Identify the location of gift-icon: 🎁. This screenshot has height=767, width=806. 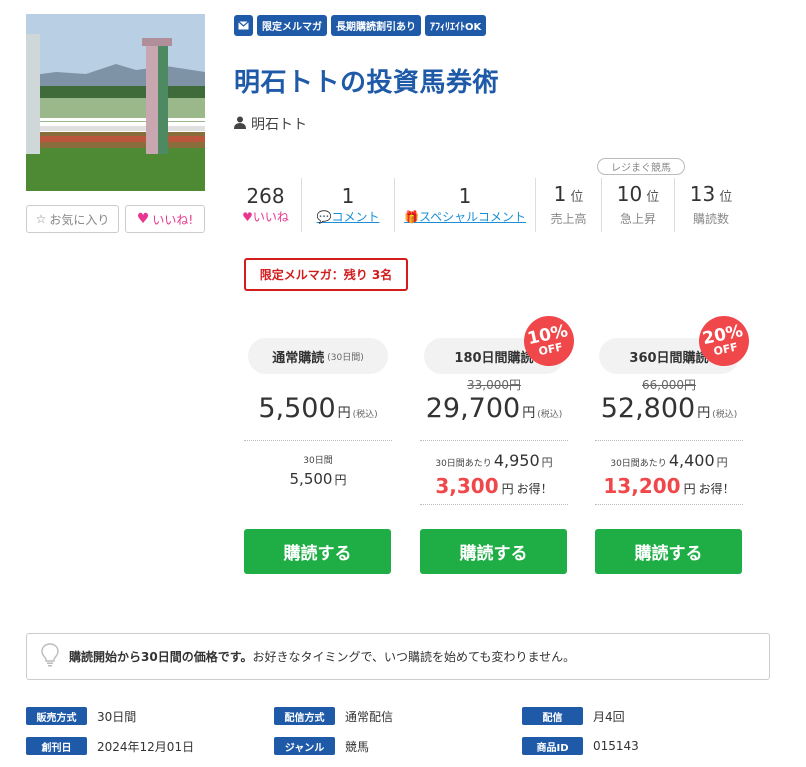
(412, 217).